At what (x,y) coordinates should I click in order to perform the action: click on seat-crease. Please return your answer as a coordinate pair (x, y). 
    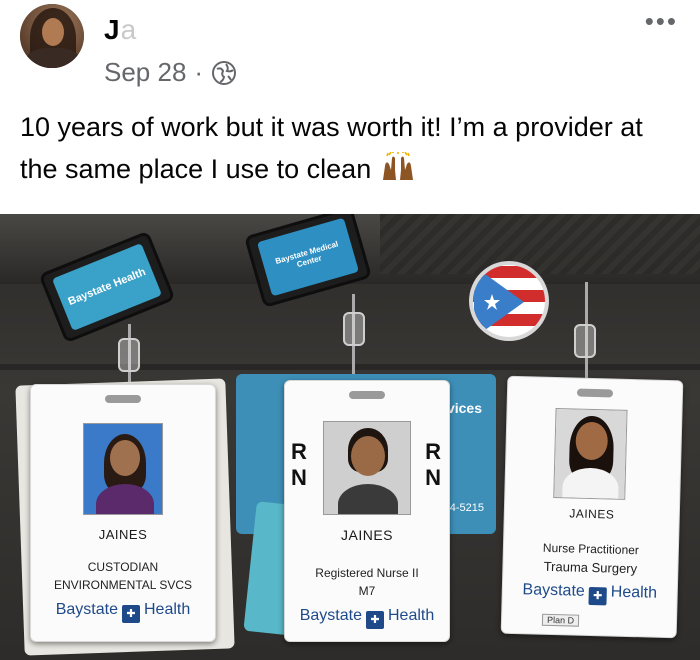
    Looking at the image, I should click on (350, 367).